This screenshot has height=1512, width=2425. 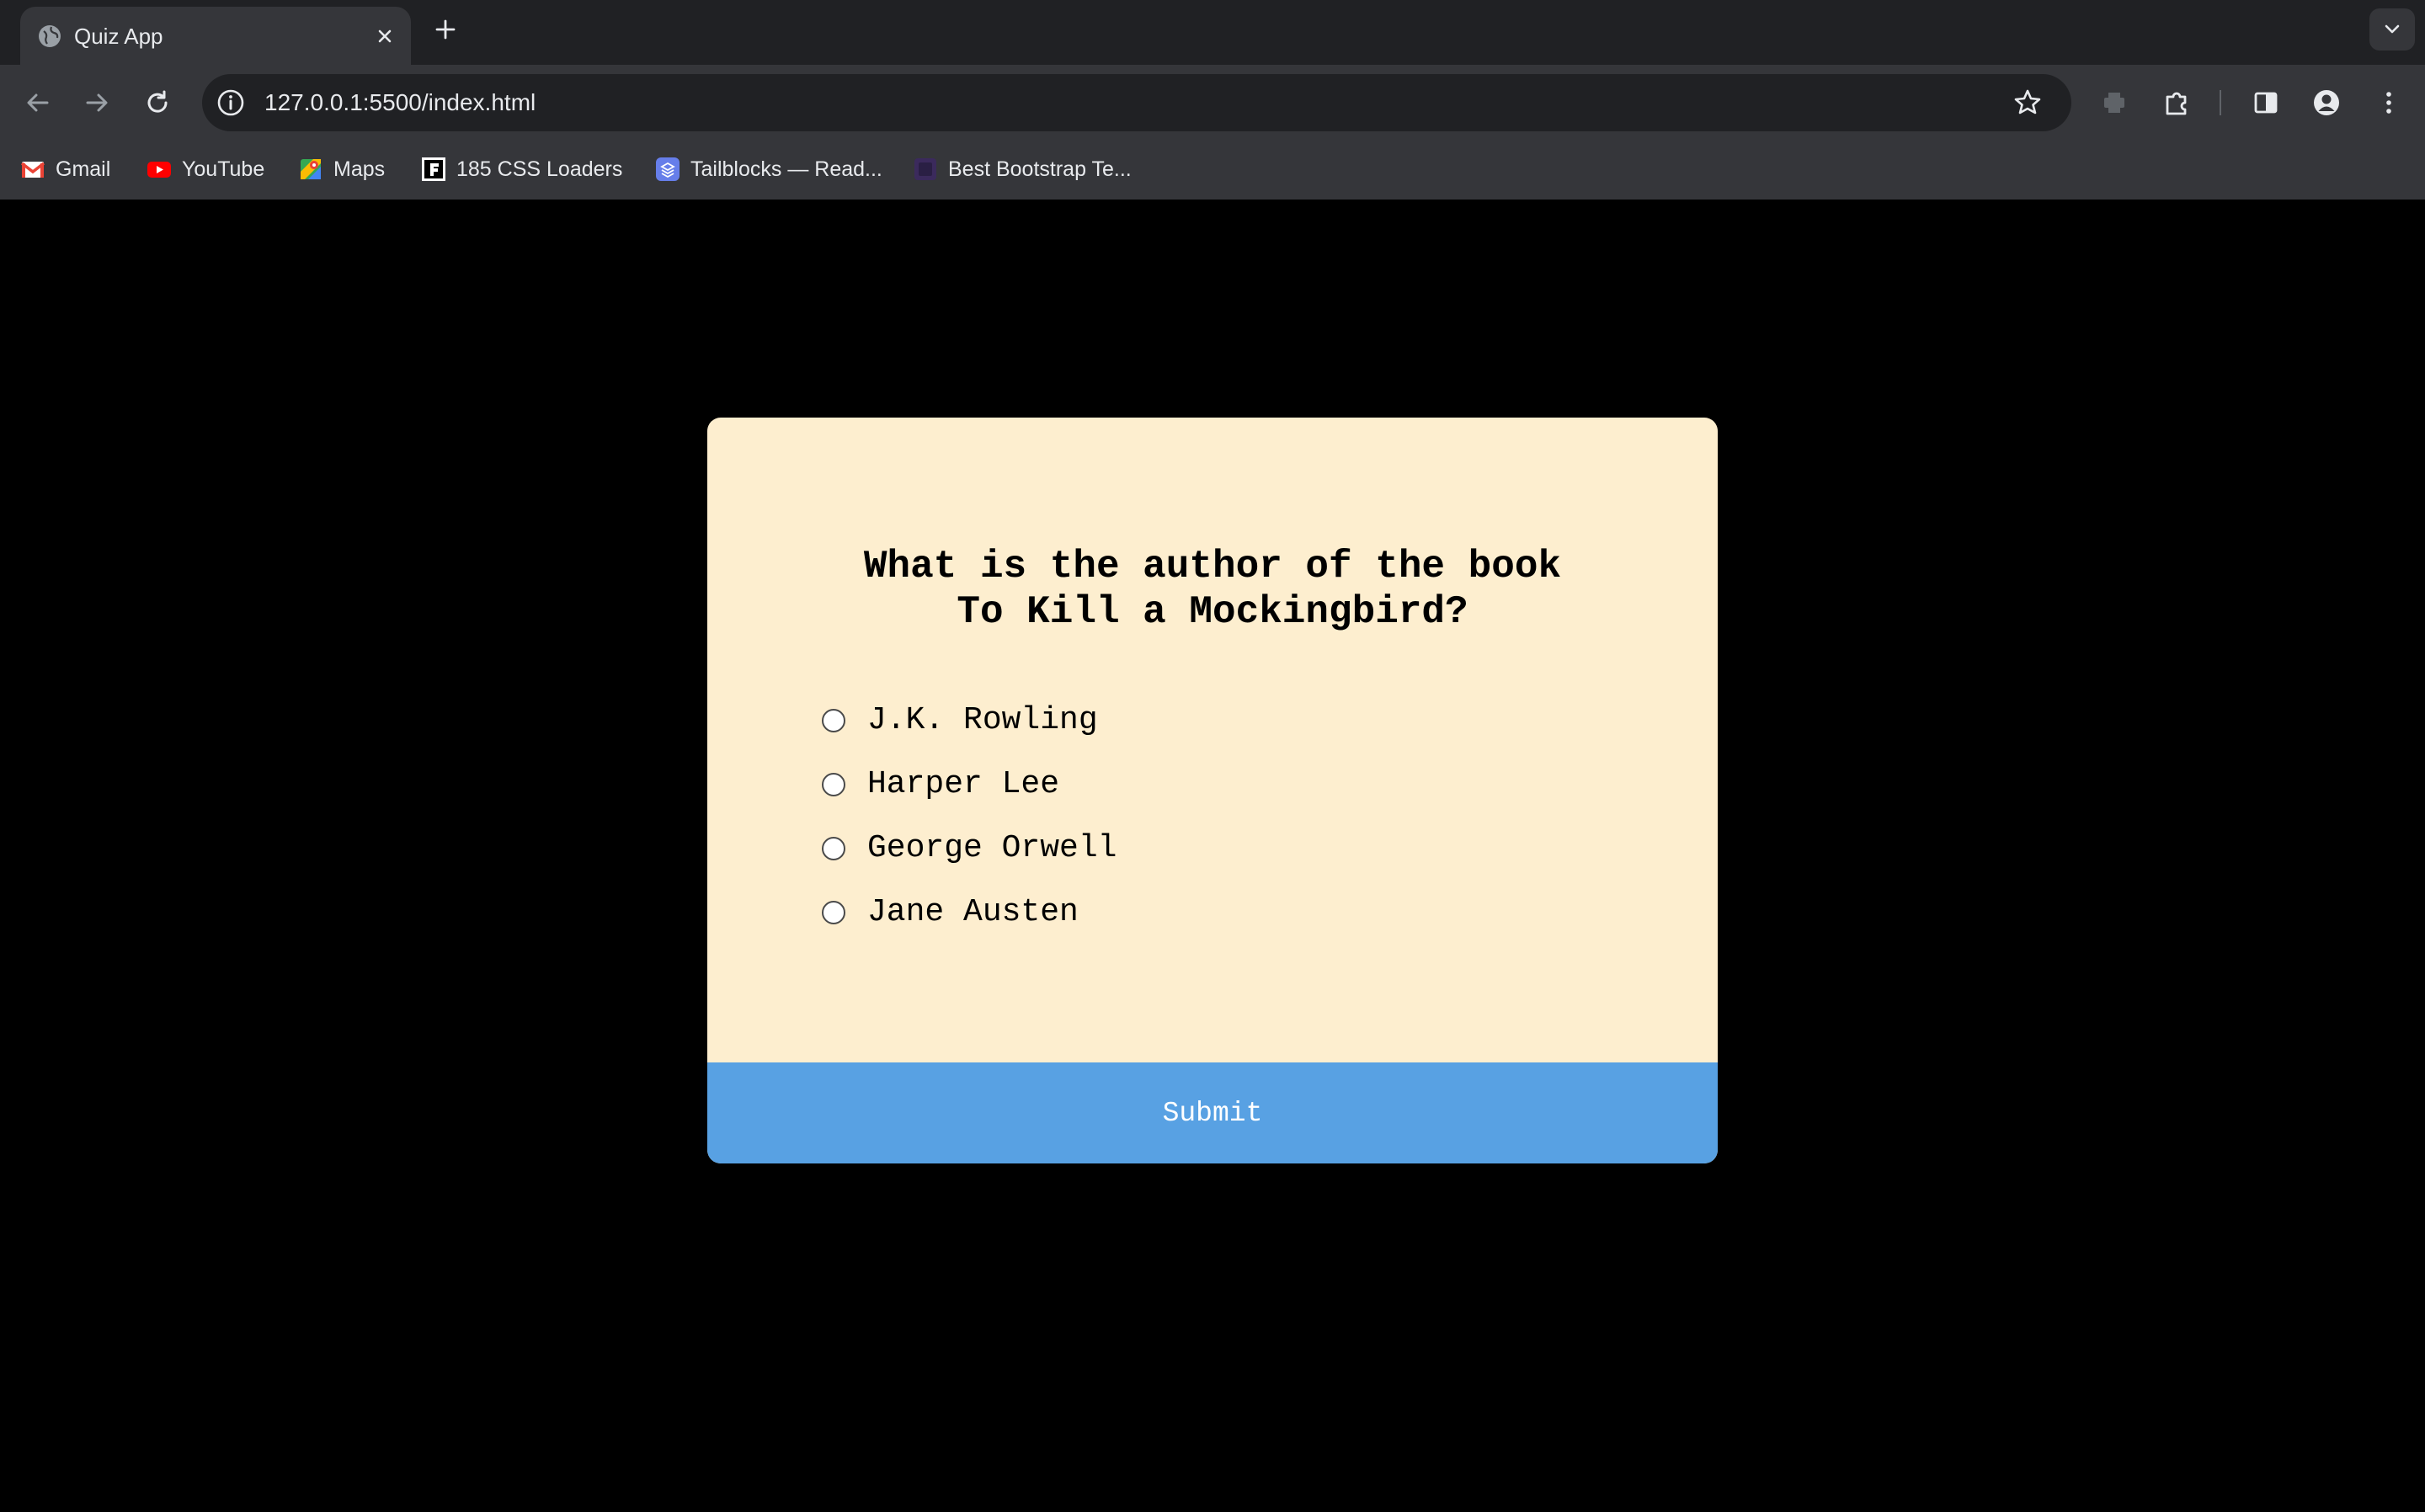 What do you see at coordinates (118, 36) in the screenshot?
I see `tab-title: Quiz App` at bounding box center [118, 36].